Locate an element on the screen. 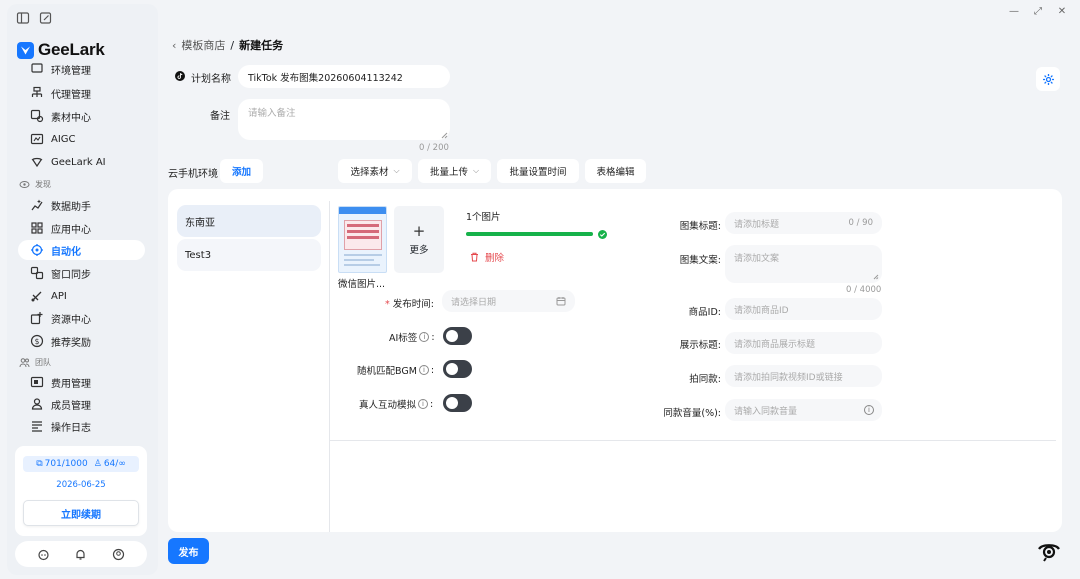  sidebar-item-data-assistant: 数据助手 is located at coordinates (81, 205).